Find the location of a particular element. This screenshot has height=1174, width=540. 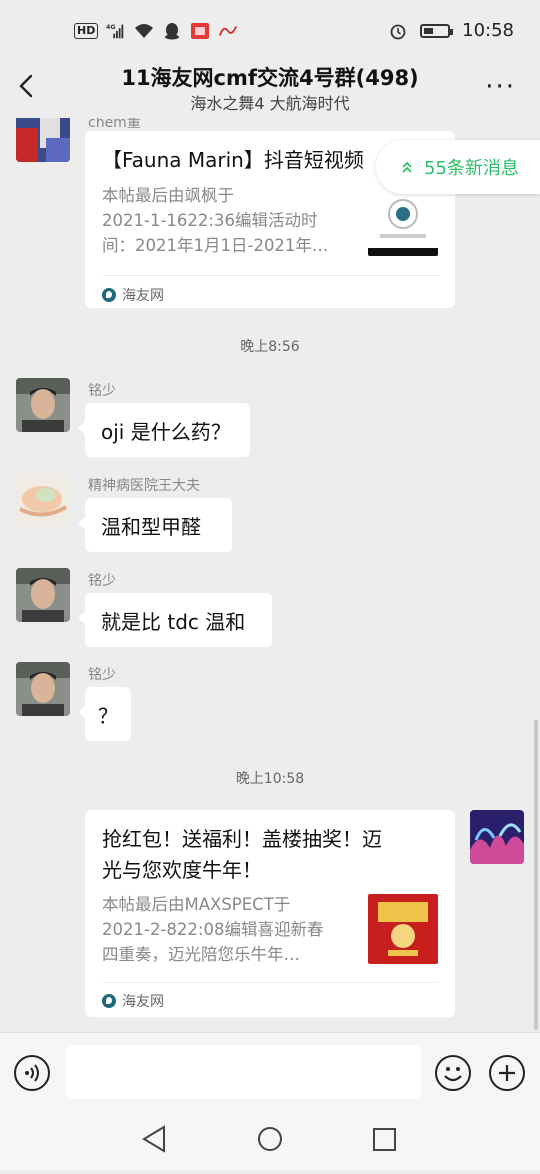

status-bar: HD 4G 10:58 is located at coordinates (270, 31).